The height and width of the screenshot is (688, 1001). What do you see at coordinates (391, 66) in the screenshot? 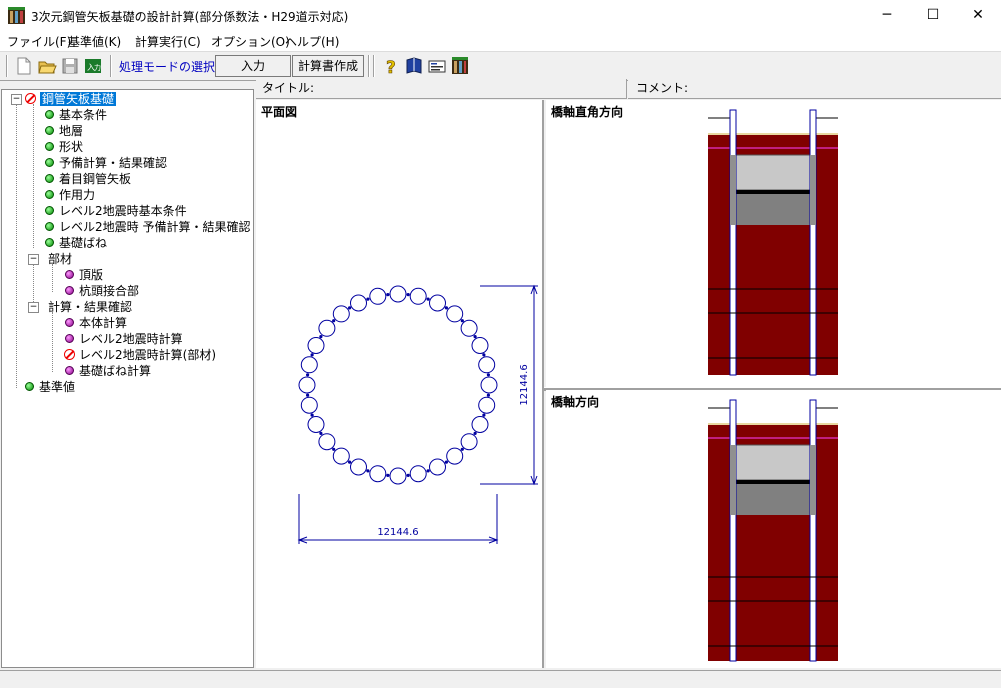
I see `help-icon: ?` at bounding box center [391, 66].